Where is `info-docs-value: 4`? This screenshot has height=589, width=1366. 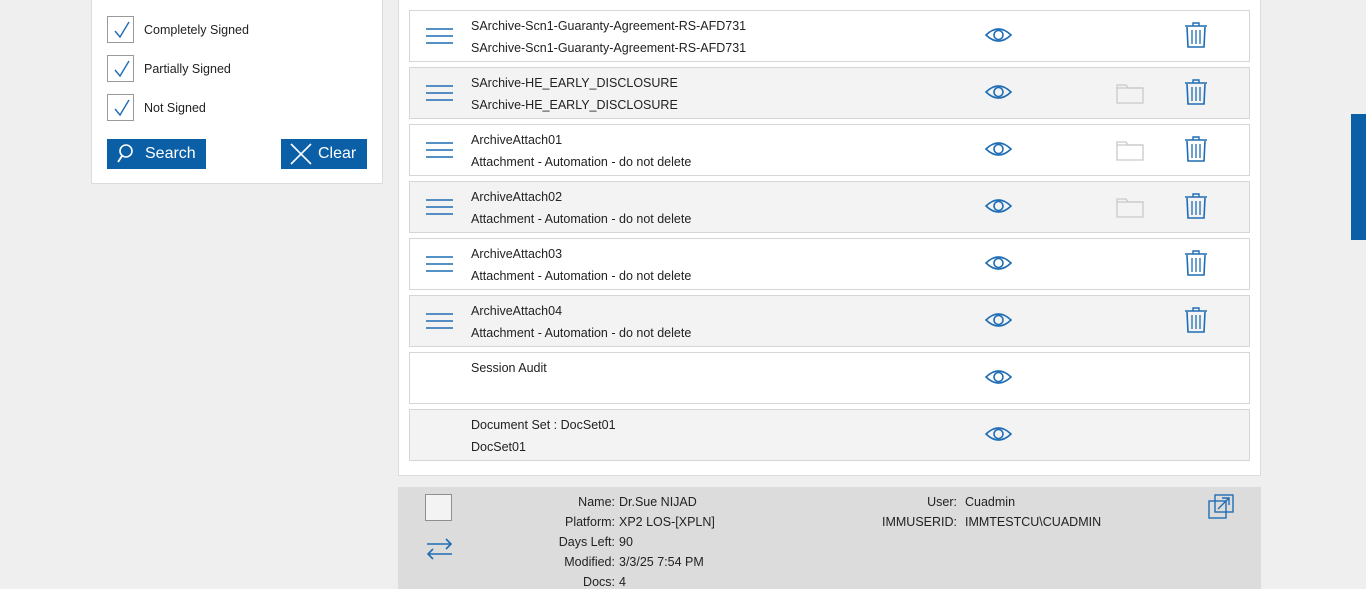 info-docs-value: 4 is located at coordinates (622, 582).